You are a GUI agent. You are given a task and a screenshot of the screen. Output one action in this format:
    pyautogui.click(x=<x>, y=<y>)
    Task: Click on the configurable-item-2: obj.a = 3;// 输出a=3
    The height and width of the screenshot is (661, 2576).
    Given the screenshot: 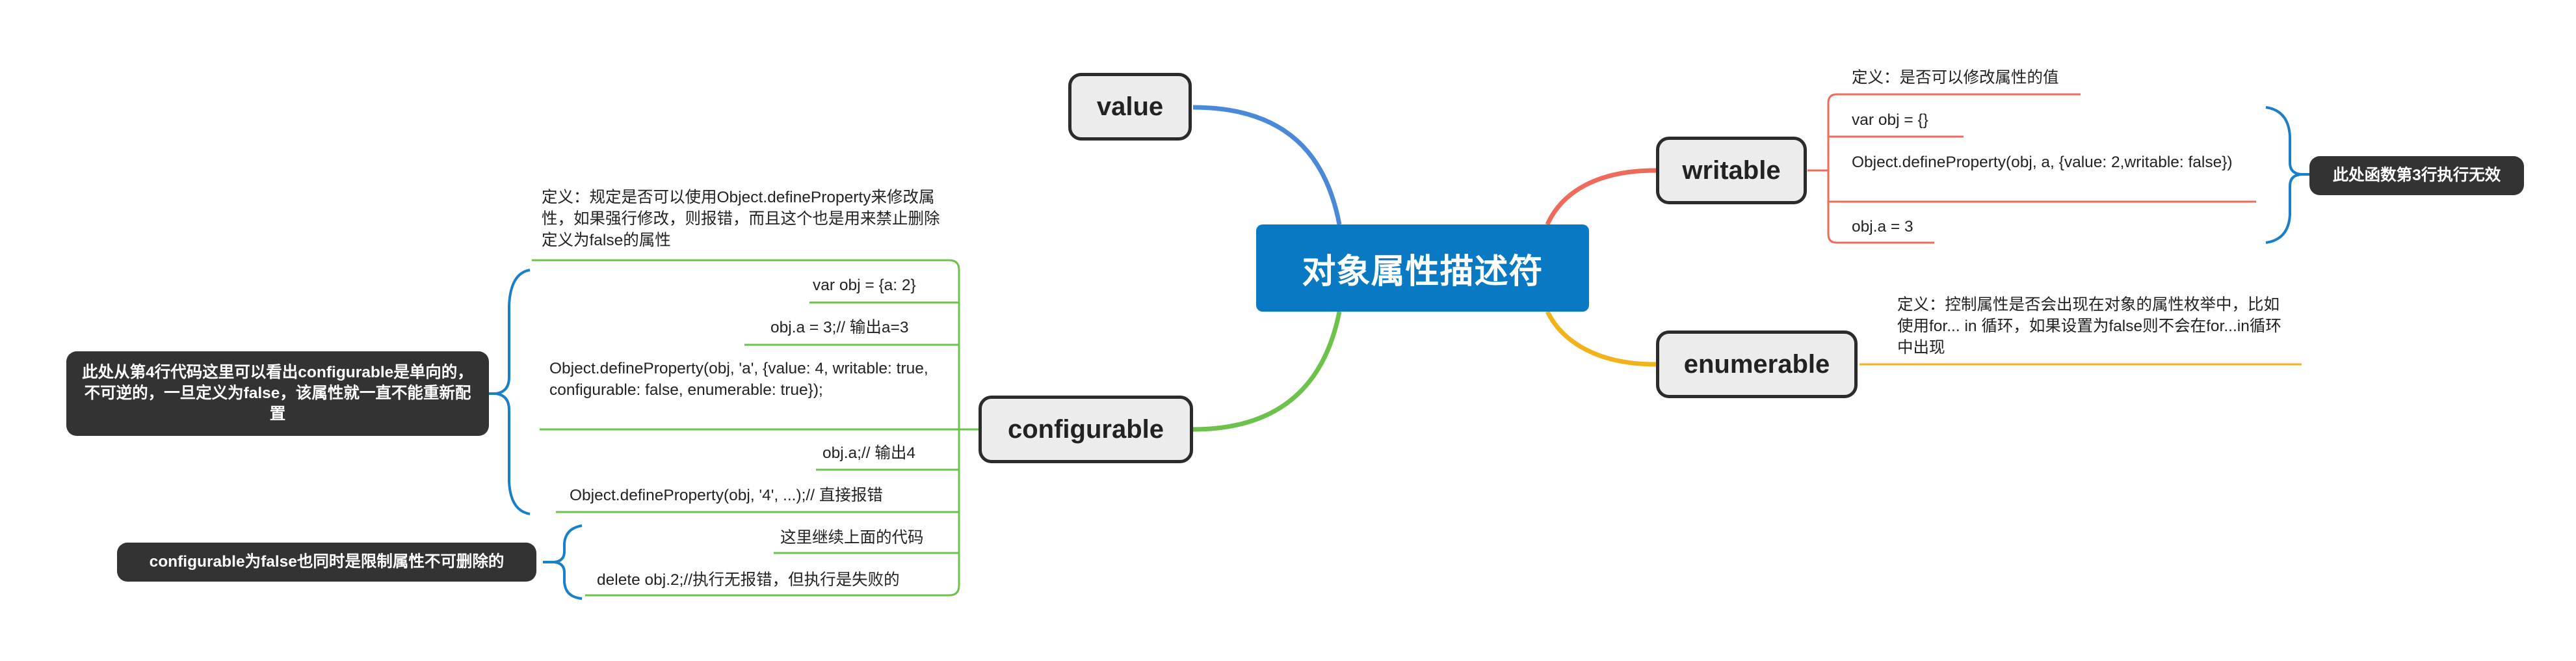 What is the action you would take?
    pyautogui.click(x=839, y=327)
    